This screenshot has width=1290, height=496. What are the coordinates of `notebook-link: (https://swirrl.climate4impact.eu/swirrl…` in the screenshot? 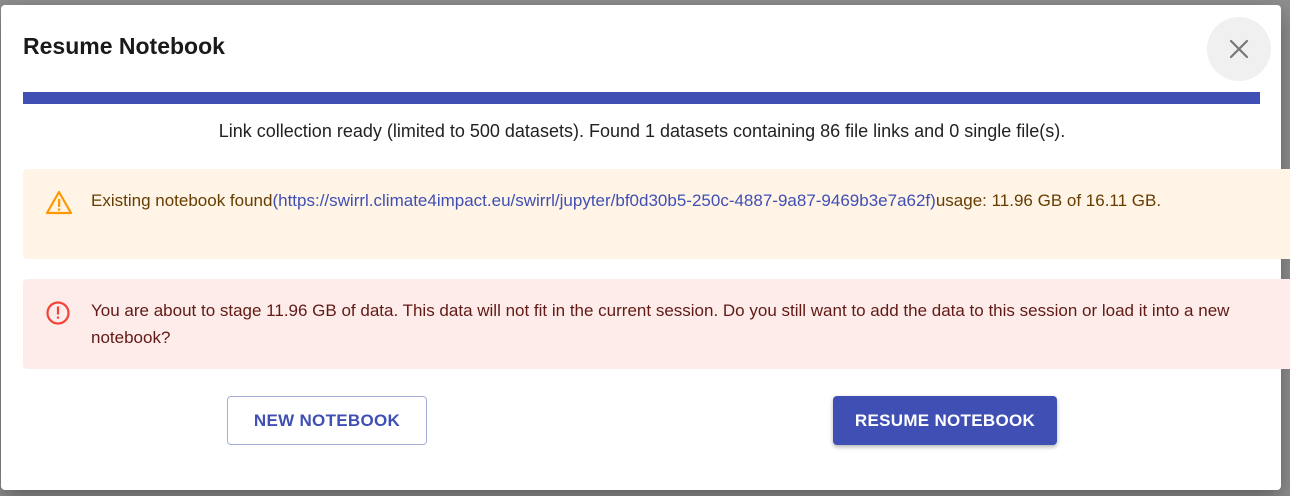 It's located at (603, 200).